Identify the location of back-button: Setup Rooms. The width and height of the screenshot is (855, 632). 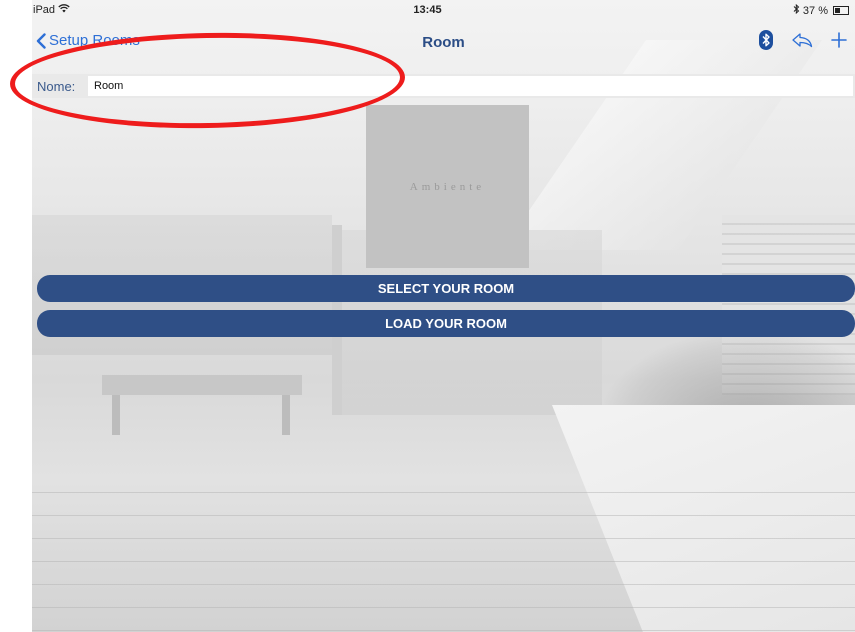
(88, 40).